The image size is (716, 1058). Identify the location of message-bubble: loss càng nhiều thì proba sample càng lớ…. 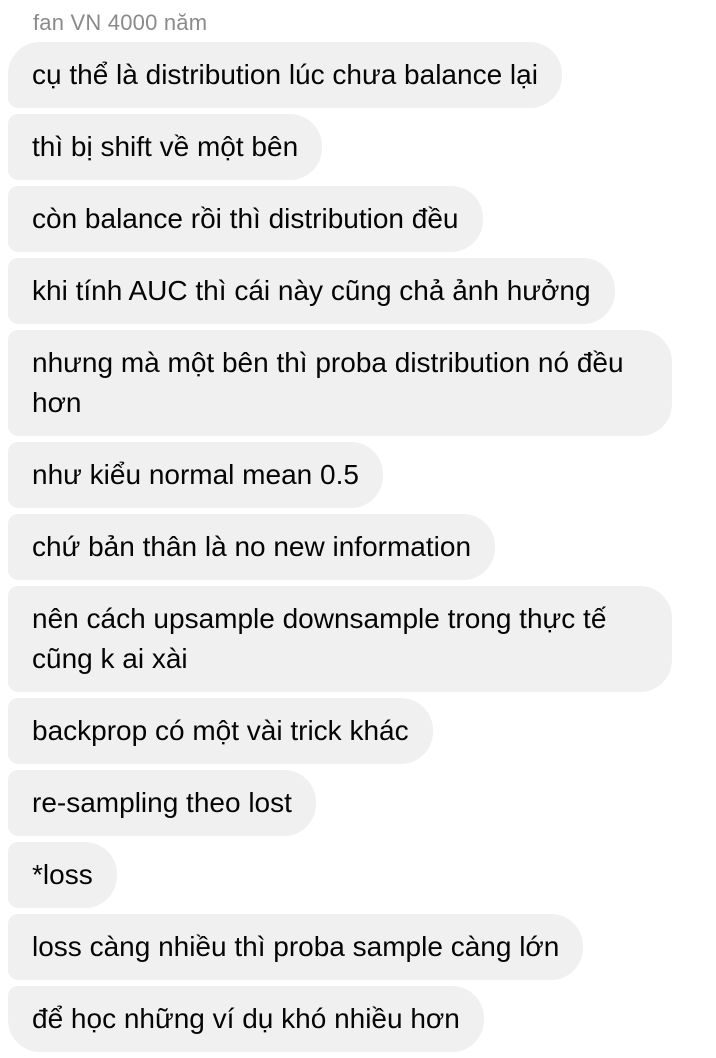
(296, 947).